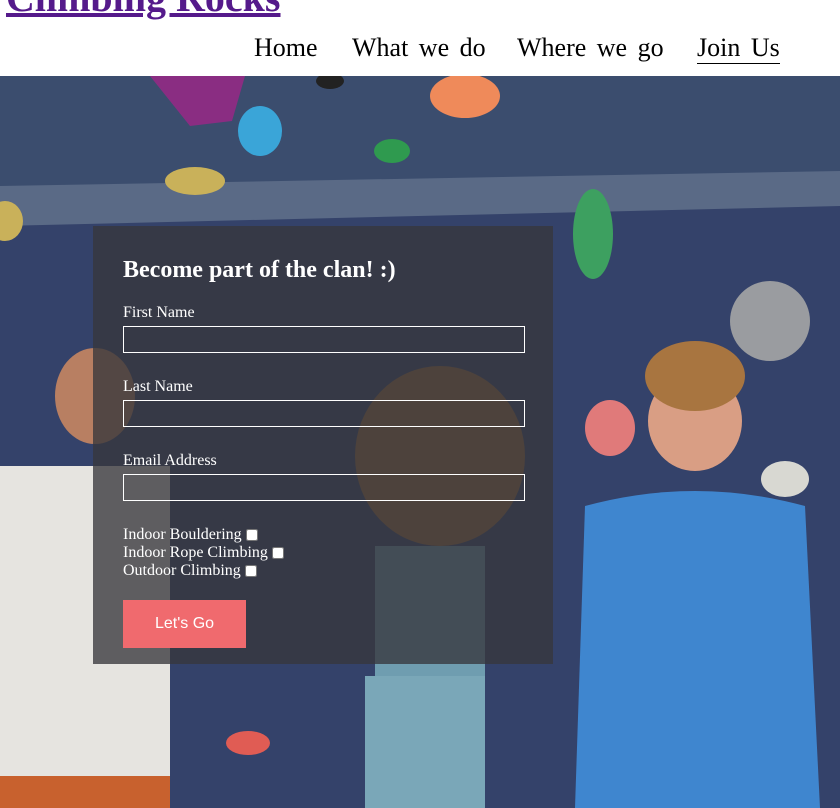  Describe the element at coordinates (324, 413) in the screenshot. I see `last-name-input` at that location.